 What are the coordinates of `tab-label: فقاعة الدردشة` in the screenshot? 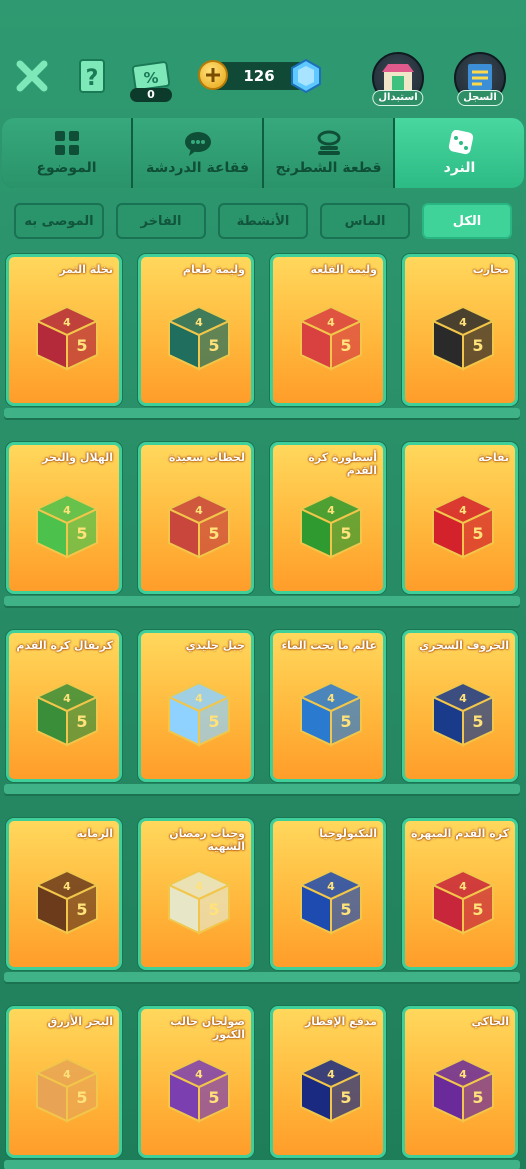 It's located at (197, 168).